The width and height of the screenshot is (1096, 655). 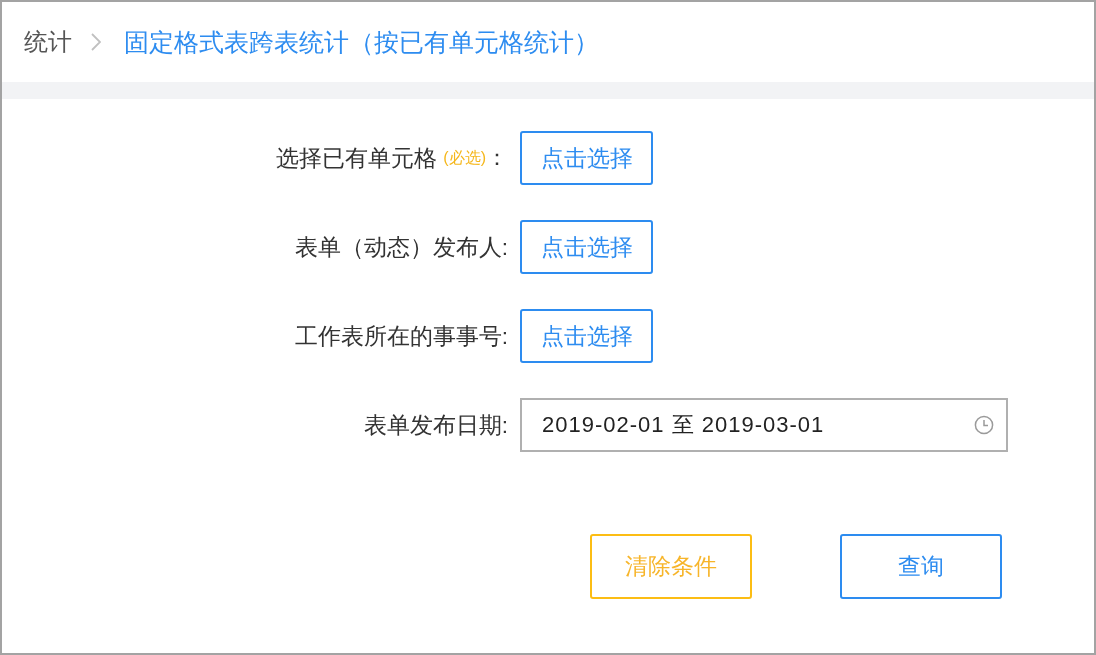 I want to click on field-label: 选择已有单元格, so click(x=357, y=158).